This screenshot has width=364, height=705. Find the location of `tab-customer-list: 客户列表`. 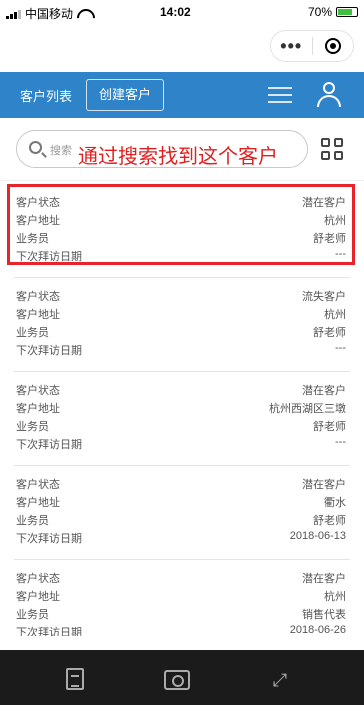

tab-customer-list: 客户列表 is located at coordinates (46, 95).